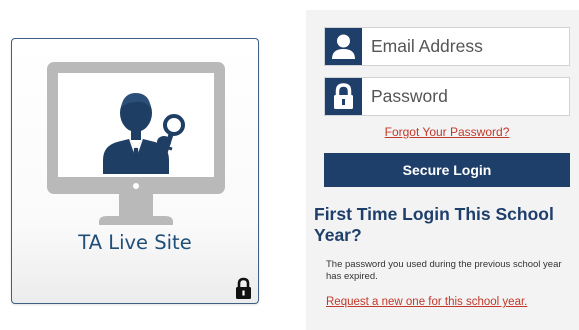 The height and width of the screenshot is (330, 579). I want to click on user-icon, so click(343, 46).